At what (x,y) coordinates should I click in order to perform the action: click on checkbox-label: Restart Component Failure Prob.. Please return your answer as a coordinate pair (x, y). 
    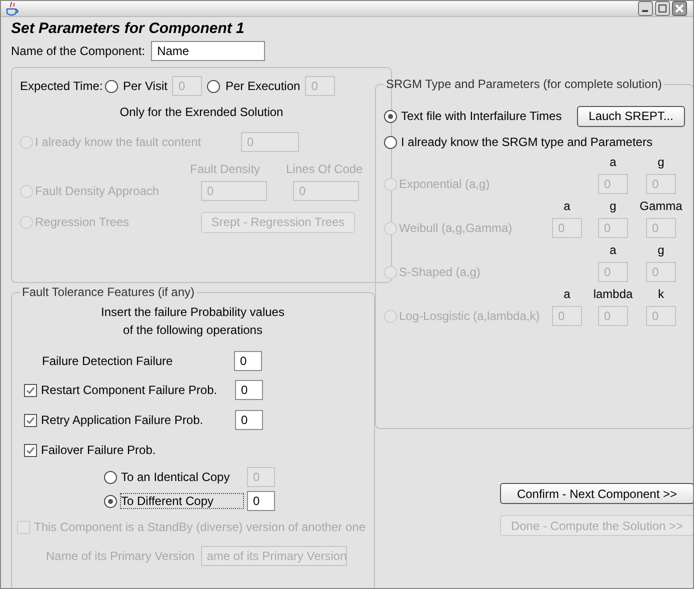
    Looking at the image, I should click on (129, 390).